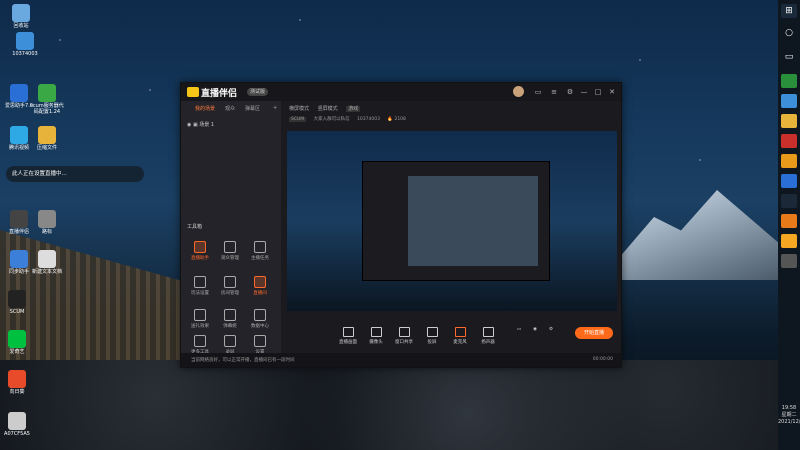 This screenshot has height=450, width=800. Describe the element at coordinates (193, 92) in the screenshot. I see `app-logo-icon` at that location.